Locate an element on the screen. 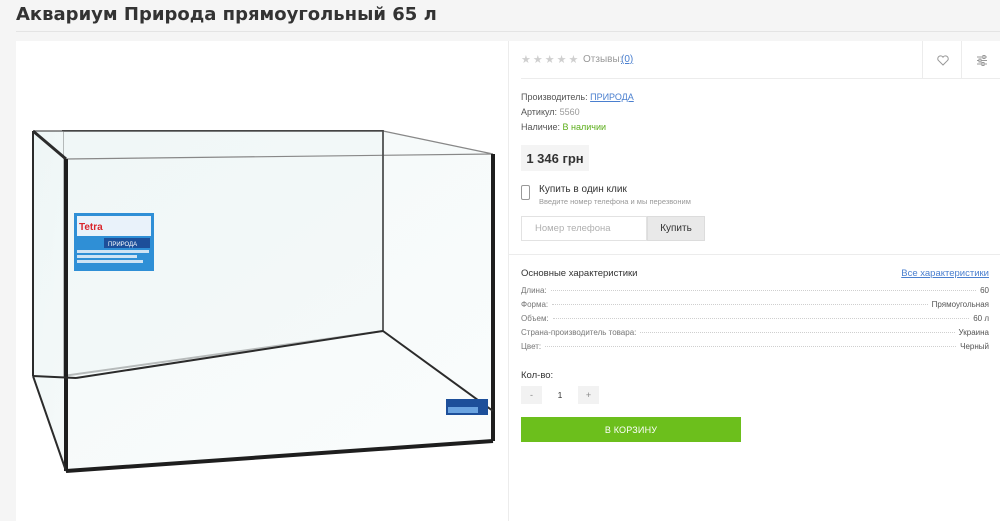  manufacturer-label: Производитель: is located at coordinates (554, 97).